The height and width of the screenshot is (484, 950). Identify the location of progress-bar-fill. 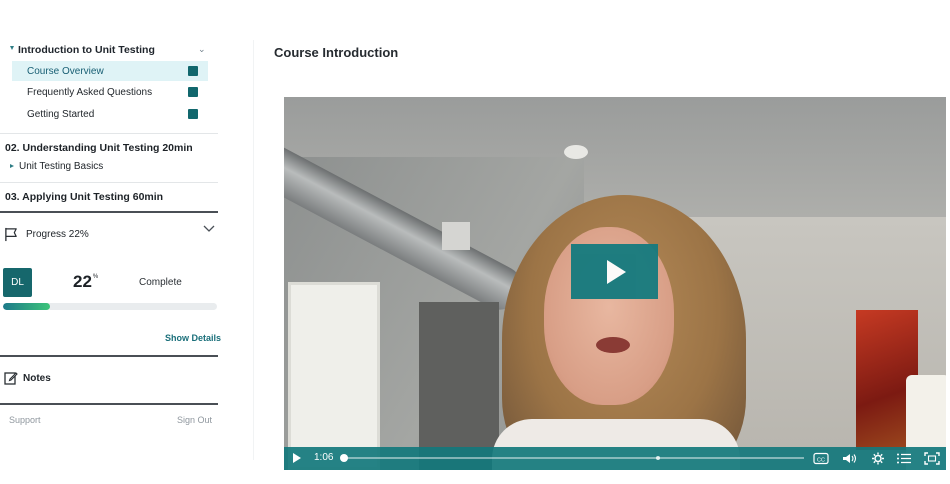
(27, 306).